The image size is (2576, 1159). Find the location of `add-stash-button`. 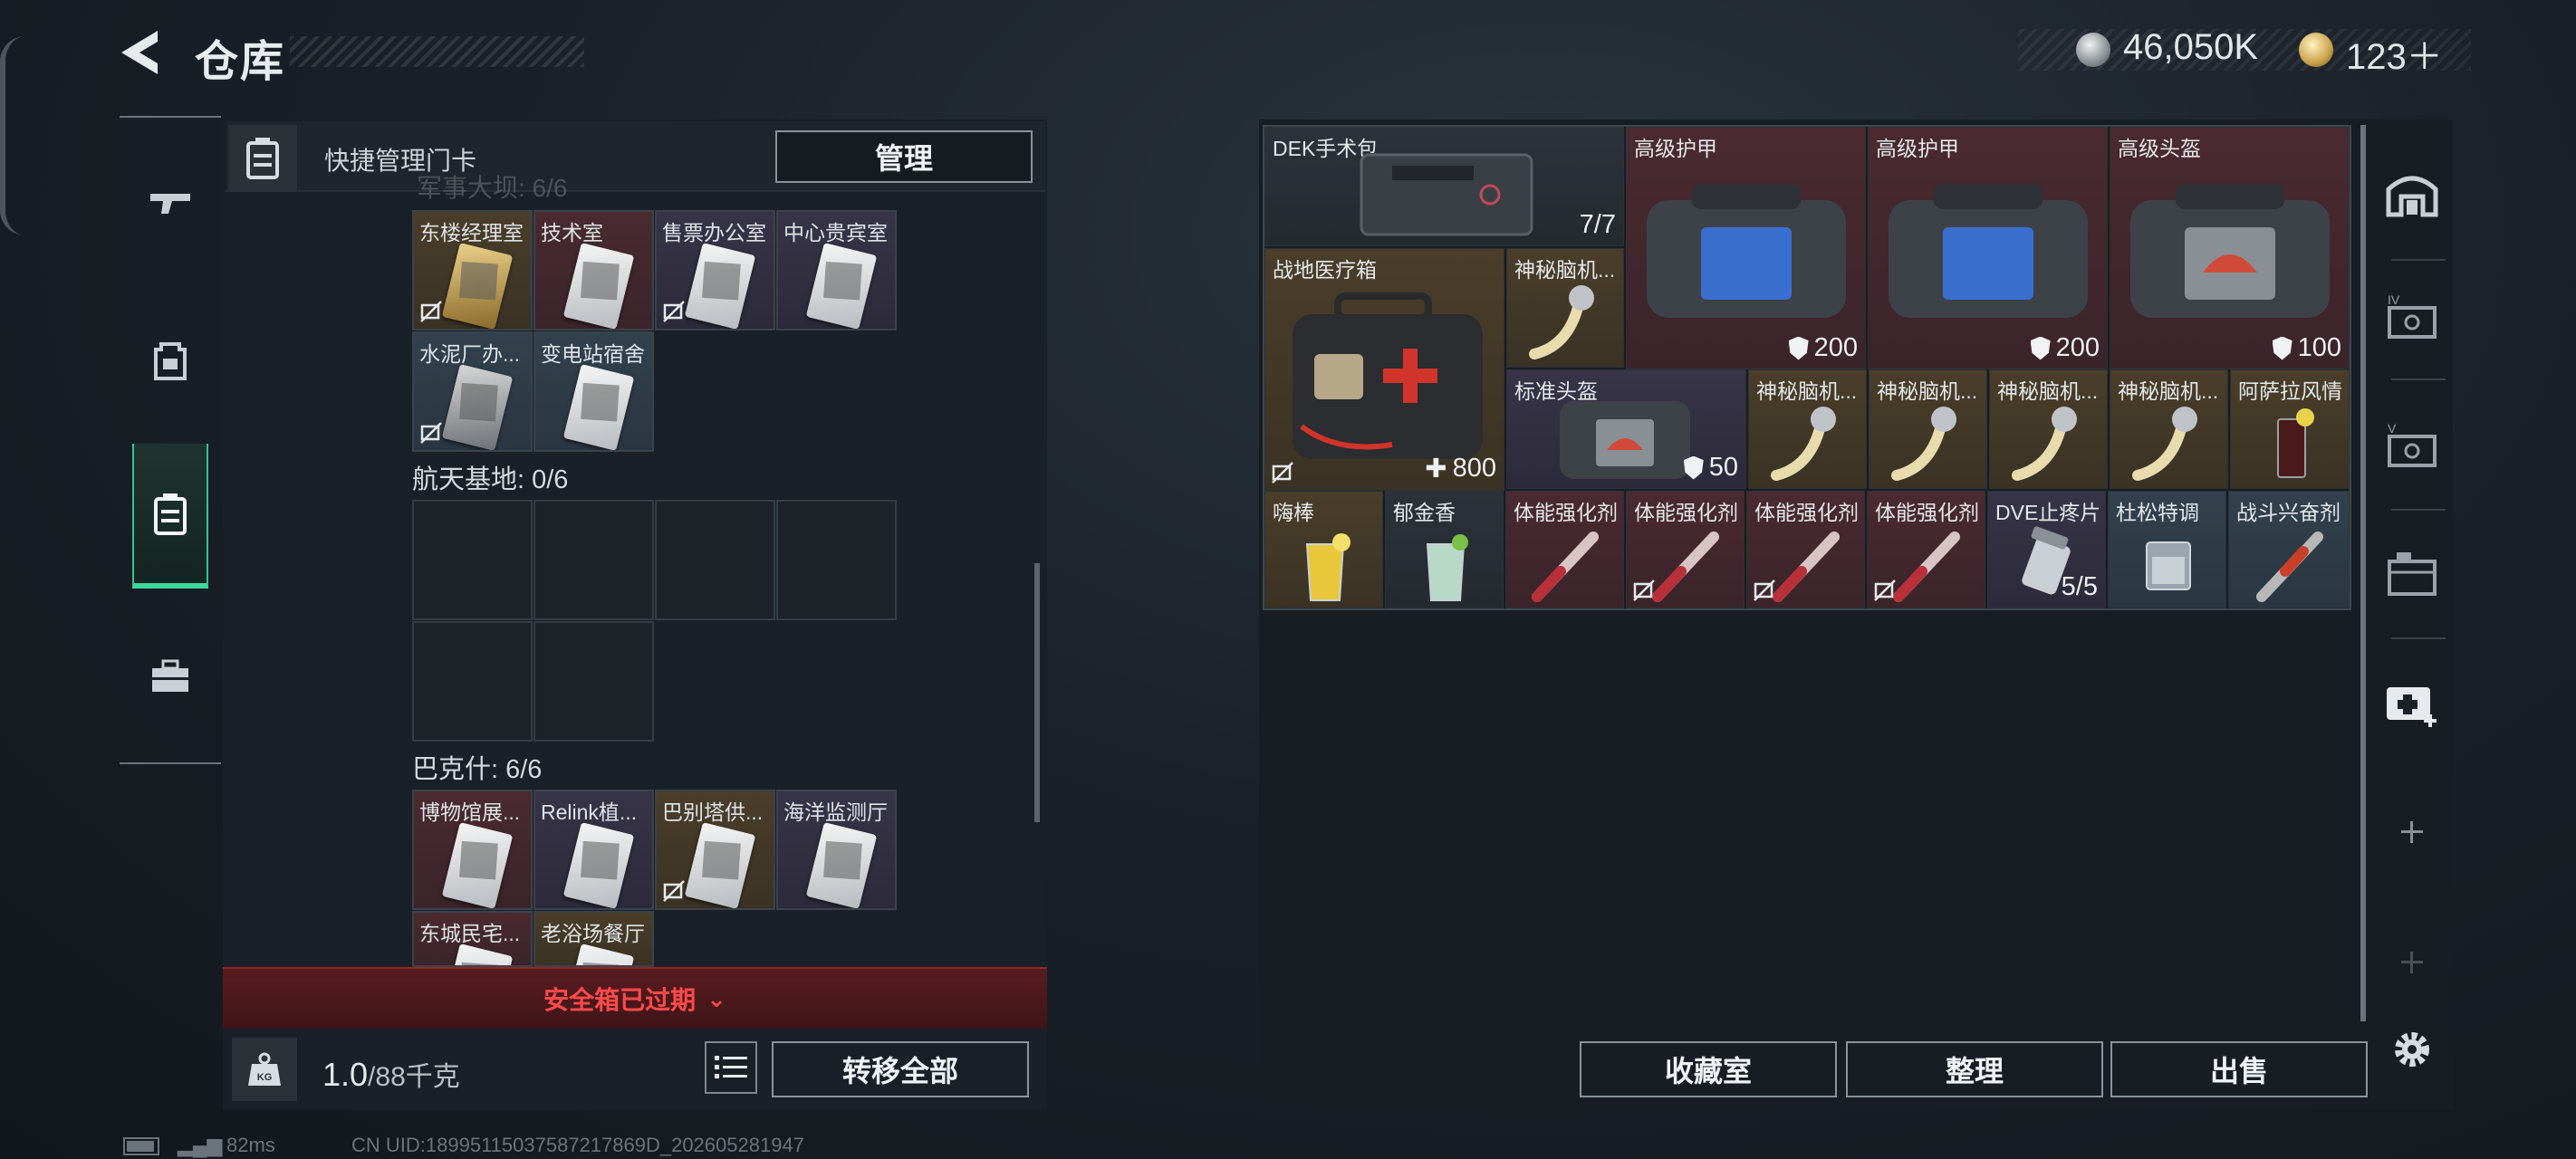

add-stash-button is located at coordinates (2412, 832).